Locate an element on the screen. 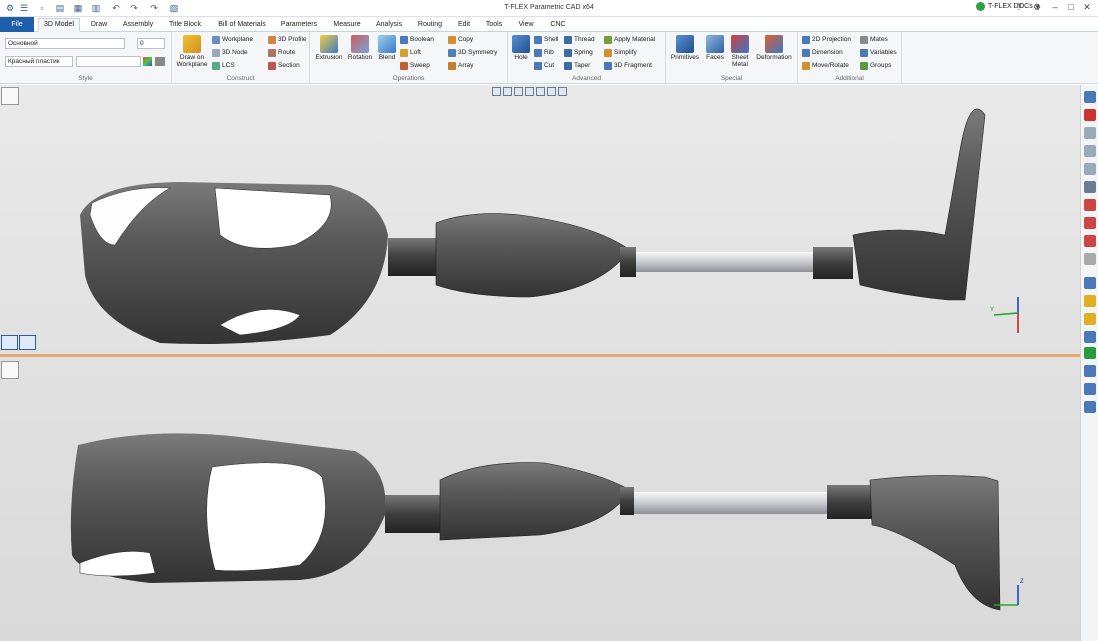 The height and width of the screenshot is (641, 1098). draw-on-workplane-button: Draw on Workplane is located at coordinates (192, 51).